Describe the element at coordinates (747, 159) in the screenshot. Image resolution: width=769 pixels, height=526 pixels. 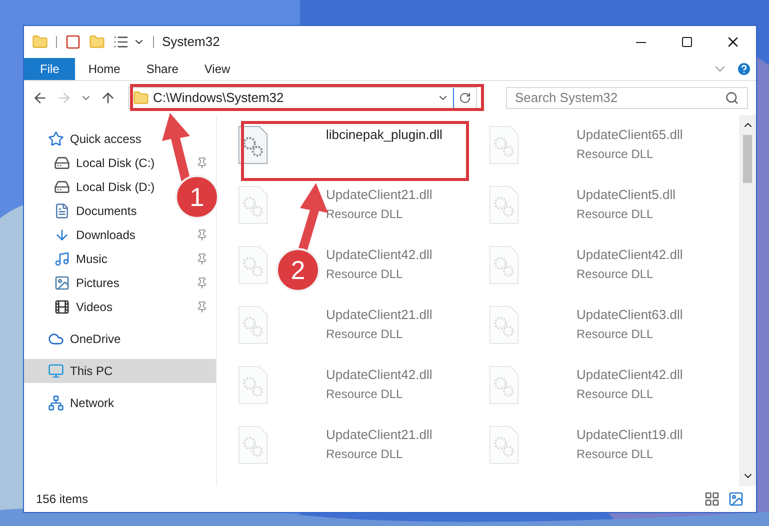
I see `scrollbar-thumb` at that location.